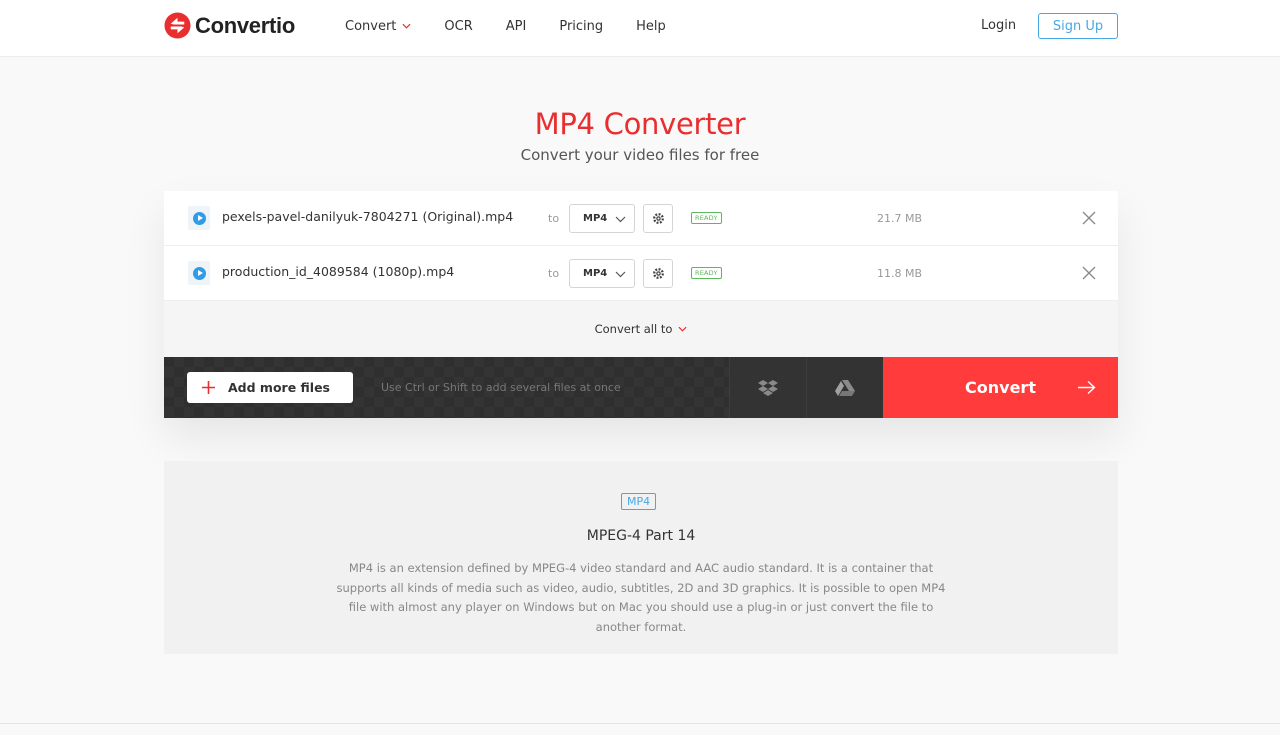 This screenshot has width=1280, height=735. Describe the element at coordinates (640, 723) in the screenshot. I see `footer-divider` at that location.